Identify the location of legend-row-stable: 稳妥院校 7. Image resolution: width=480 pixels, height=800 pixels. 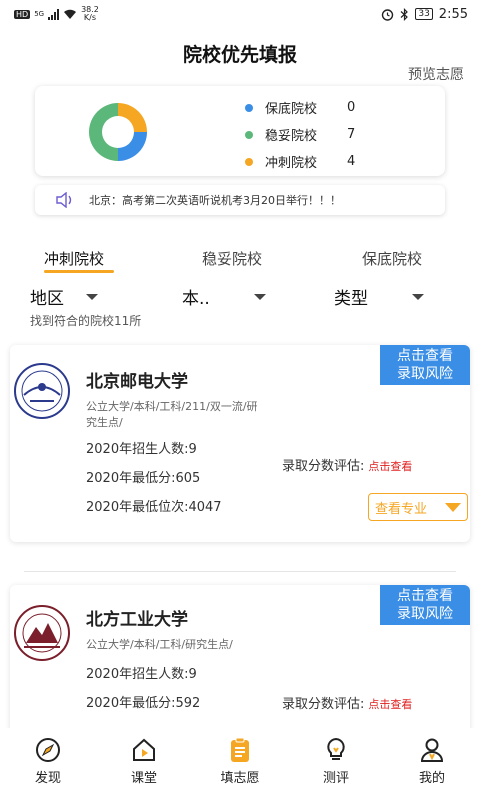
(300, 134).